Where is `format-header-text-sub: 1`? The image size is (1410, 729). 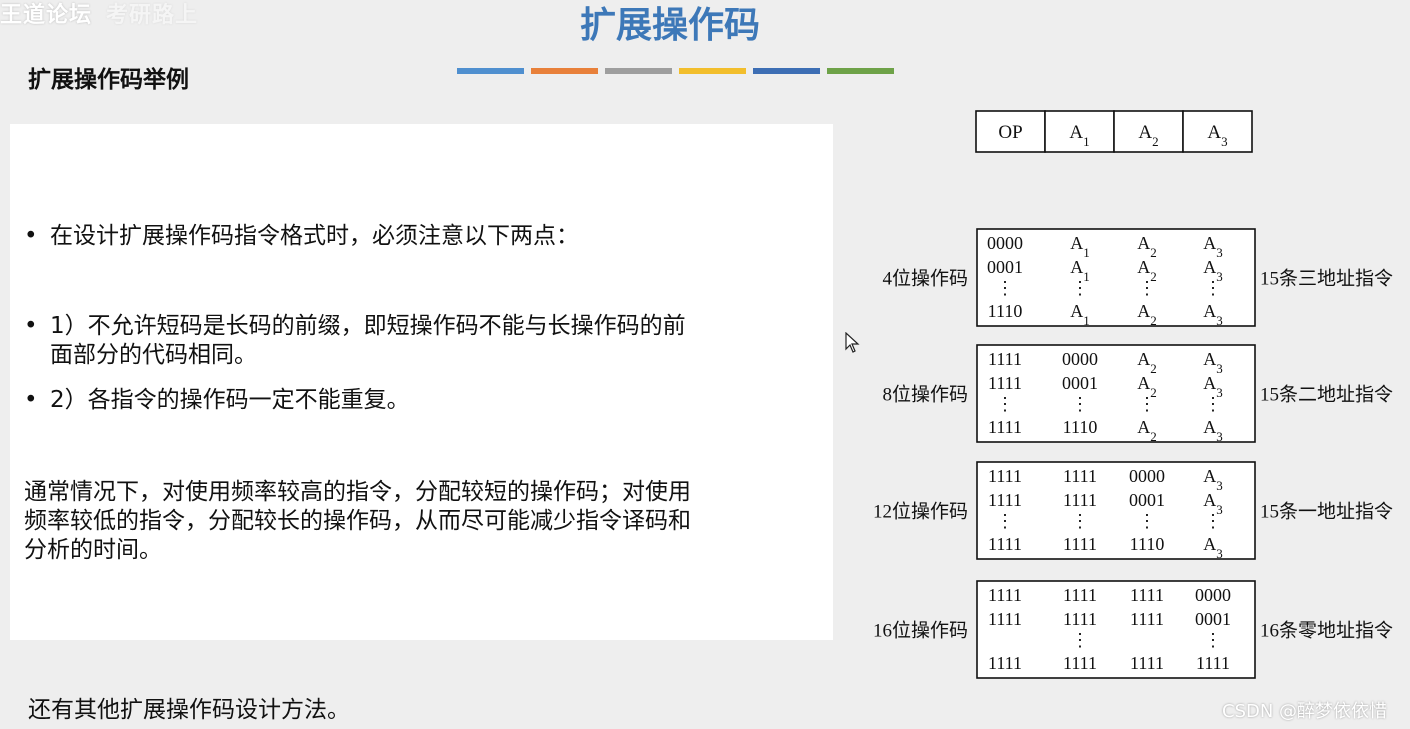
format-header-text-sub: 1 is located at coordinates (1086, 141).